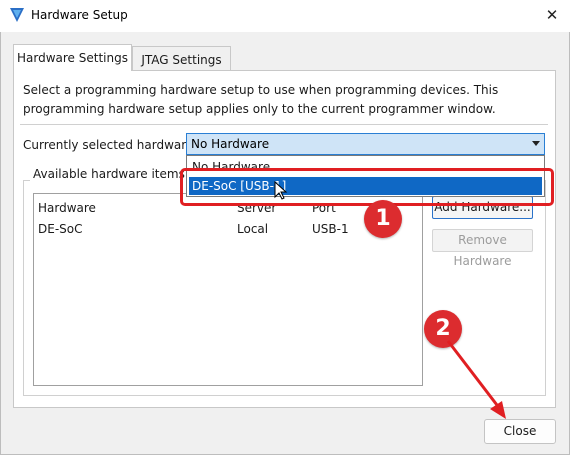 The width and height of the screenshot is (570, 455). What do you see at coordinates (60, 229) in the screenshot?
I see `table-row-hardware: DE-SoC` at bounding box center [60, 229].